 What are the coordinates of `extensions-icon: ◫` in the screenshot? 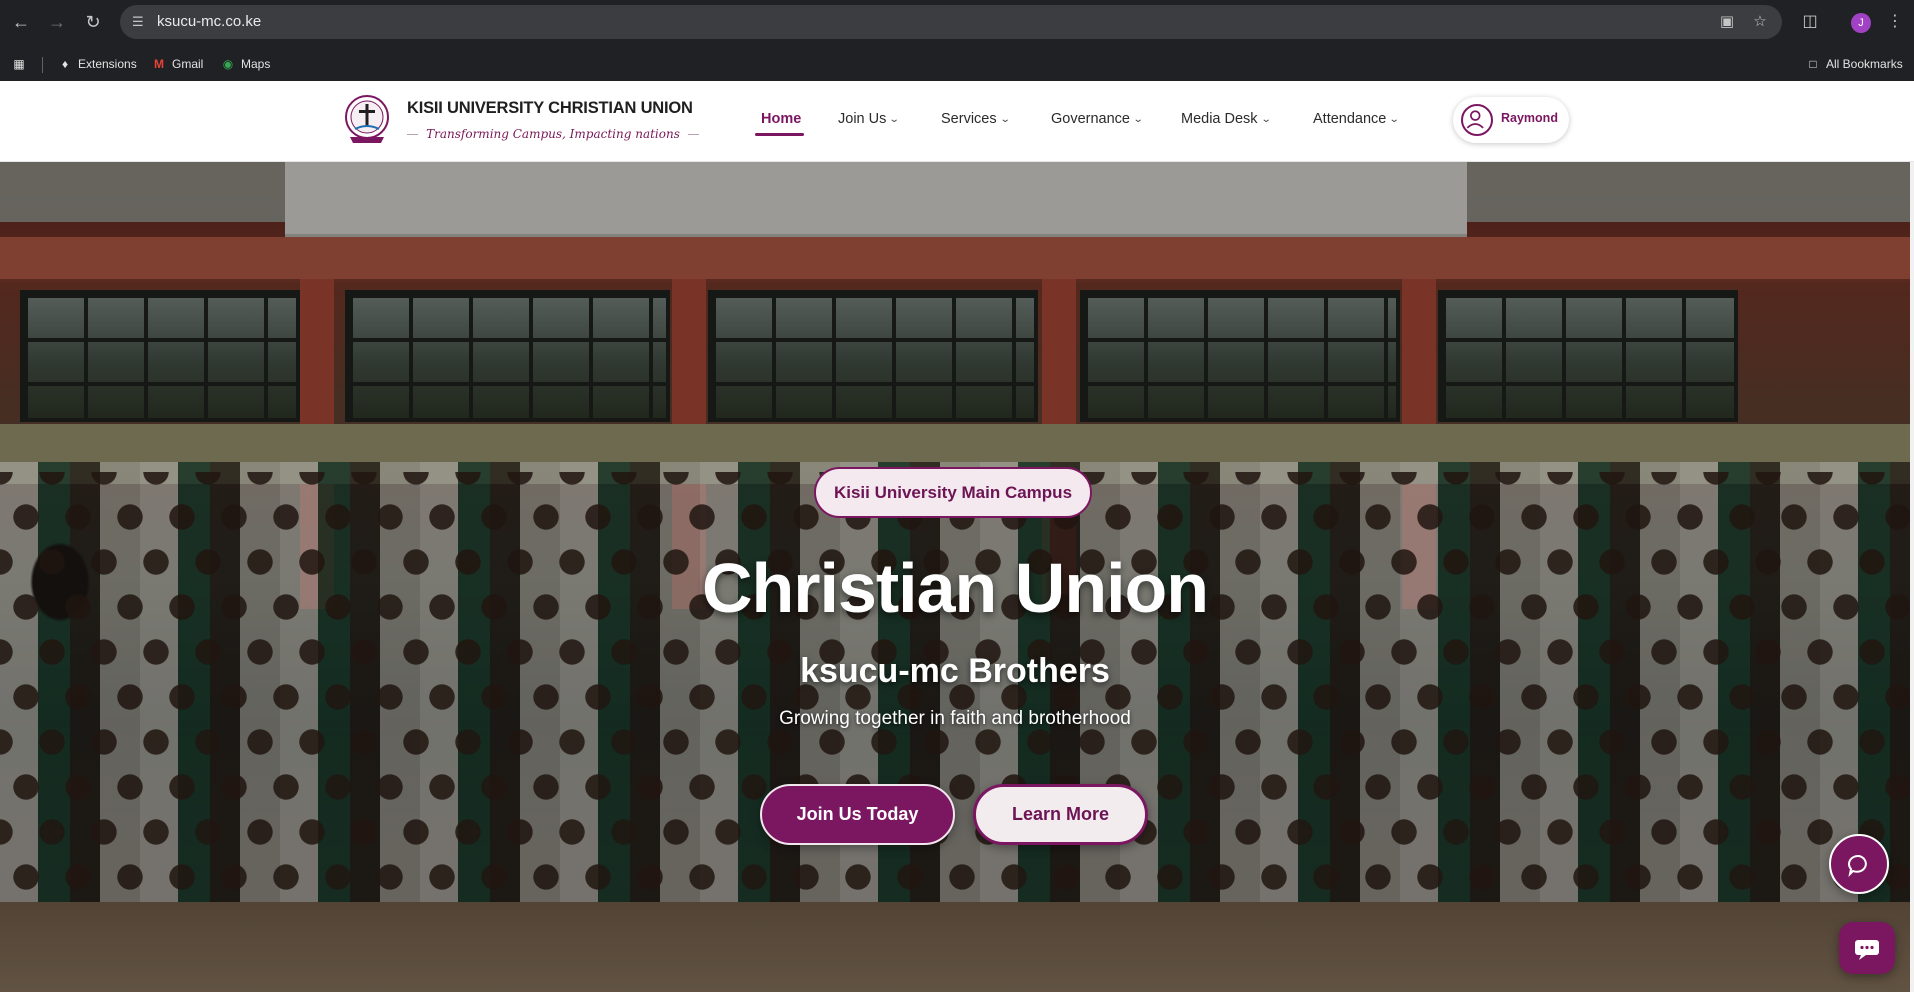 It's located at (1810, 22).